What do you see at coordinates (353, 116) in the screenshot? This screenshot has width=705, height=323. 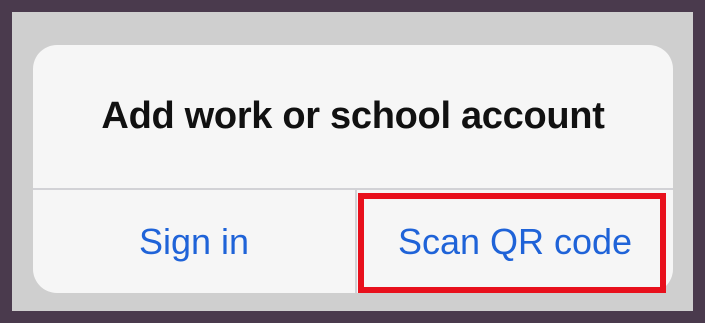 I see `dialog-title: Add work or school account` at bounding box center [353, 116].